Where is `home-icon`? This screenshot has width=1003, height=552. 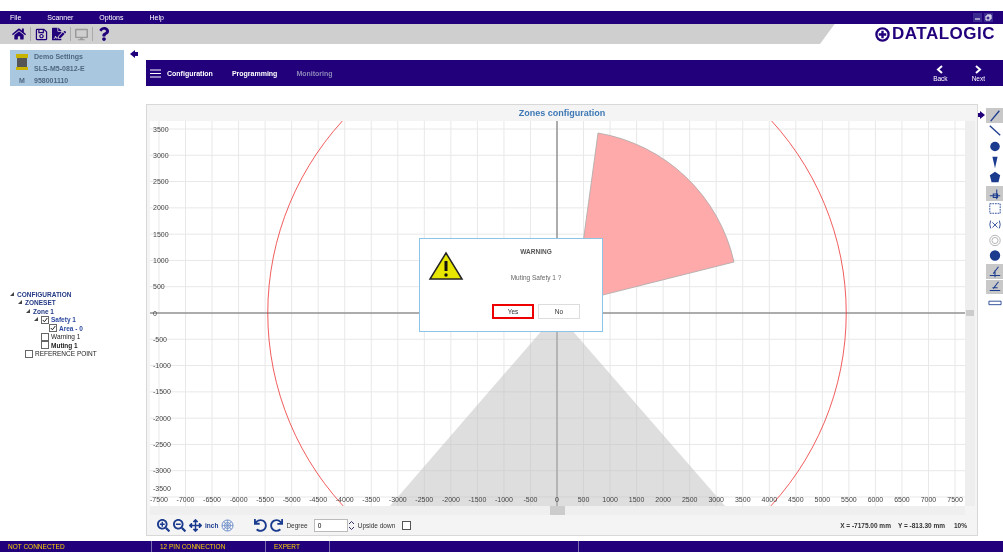 home-icon is located at coordinates (19, 34).